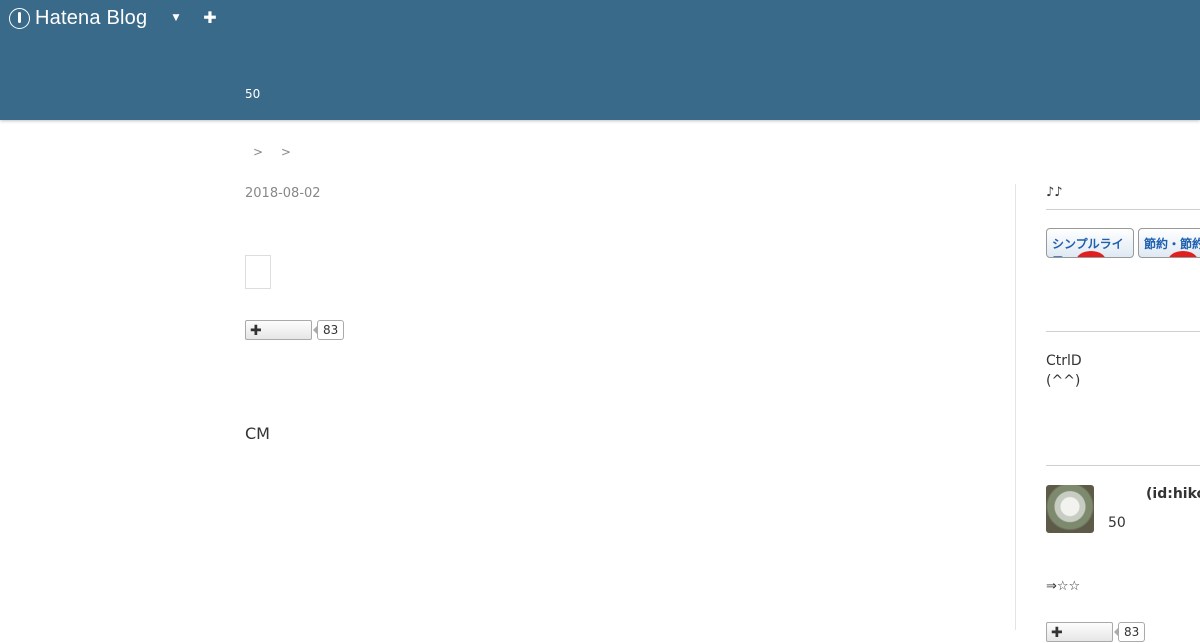 The width and height of the screenshot is (1200, 643). Describe the element at coordinates (1070, 509) in the screenshot. I see `profile-avatar` at that location.